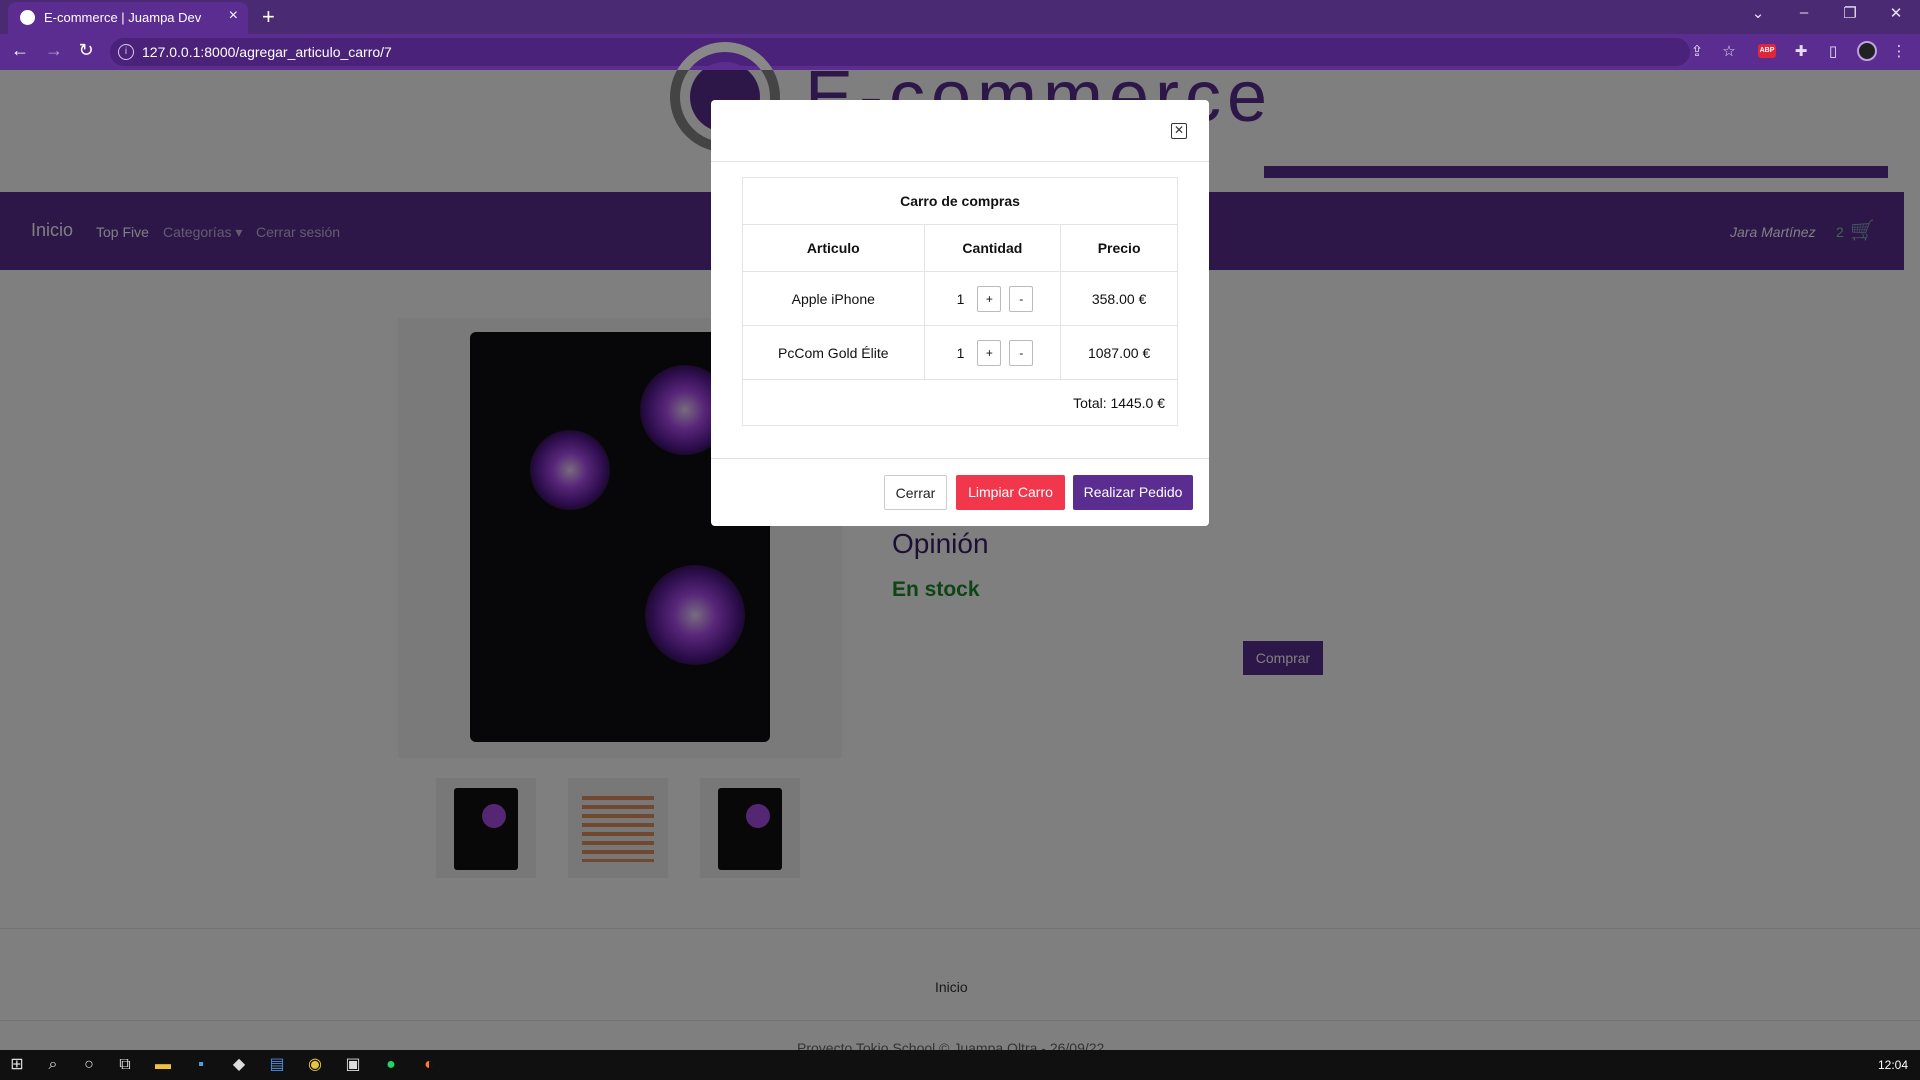 The image size is (1920, 1080). I want to click on task-view-icon: ⧉, so click(125, 1065).